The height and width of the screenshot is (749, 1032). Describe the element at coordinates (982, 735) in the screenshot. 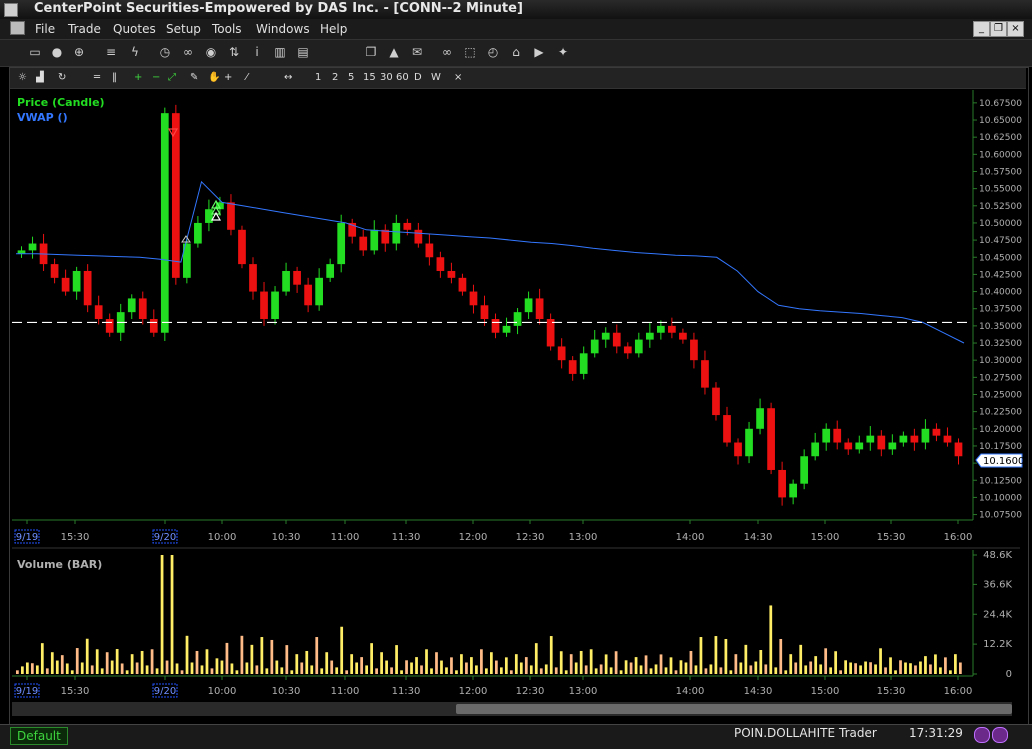

I see `connection-icon` at that location.